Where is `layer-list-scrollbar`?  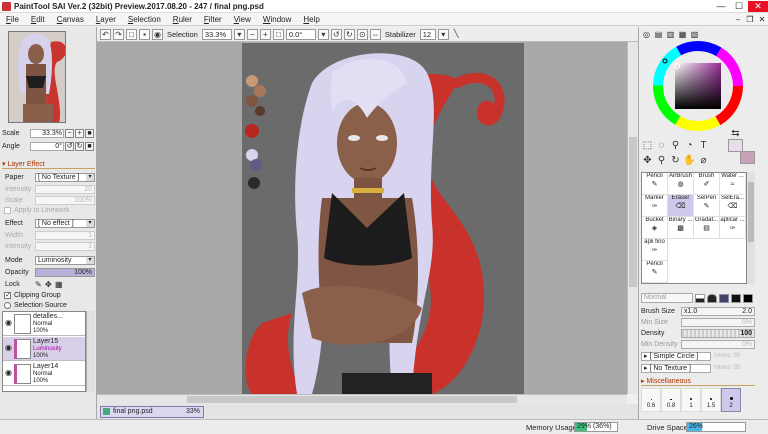
layer-list-scrollbar is located at coordinates (90, 351).